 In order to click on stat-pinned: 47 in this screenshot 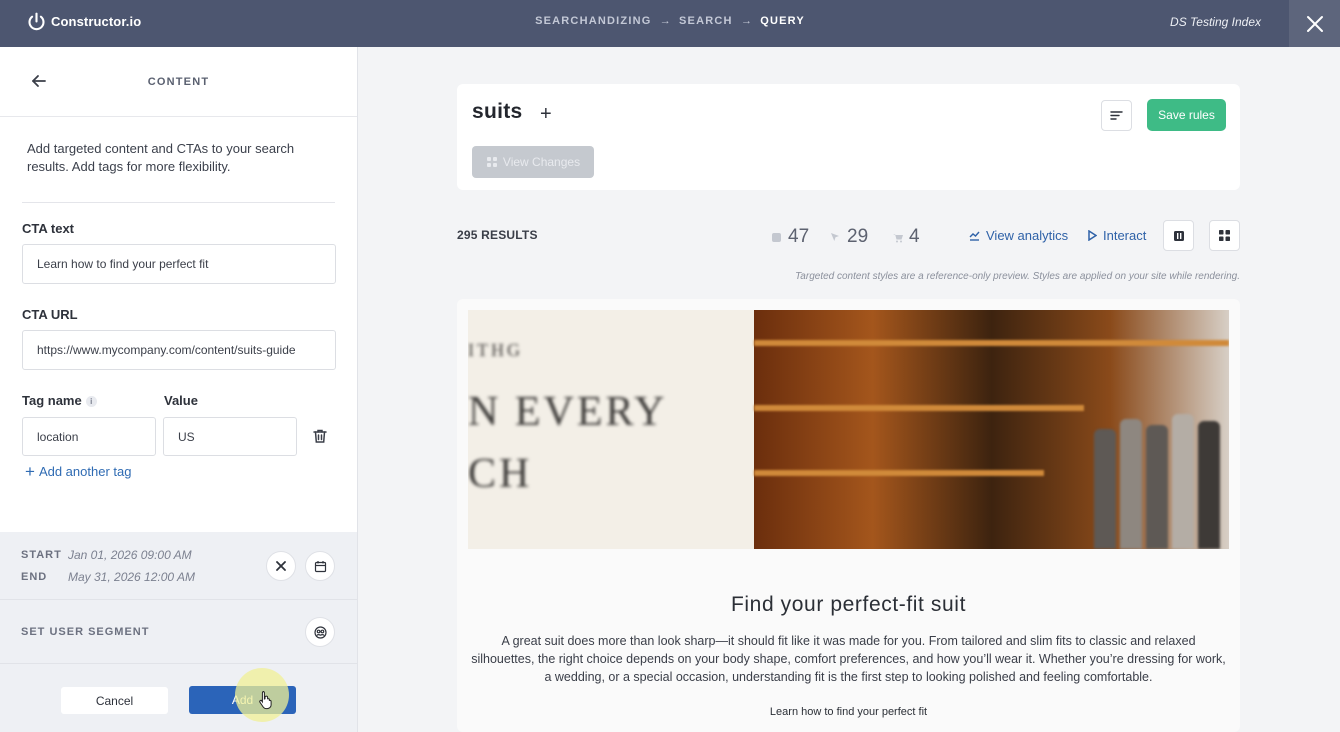, I will do `click(790, 237)`.